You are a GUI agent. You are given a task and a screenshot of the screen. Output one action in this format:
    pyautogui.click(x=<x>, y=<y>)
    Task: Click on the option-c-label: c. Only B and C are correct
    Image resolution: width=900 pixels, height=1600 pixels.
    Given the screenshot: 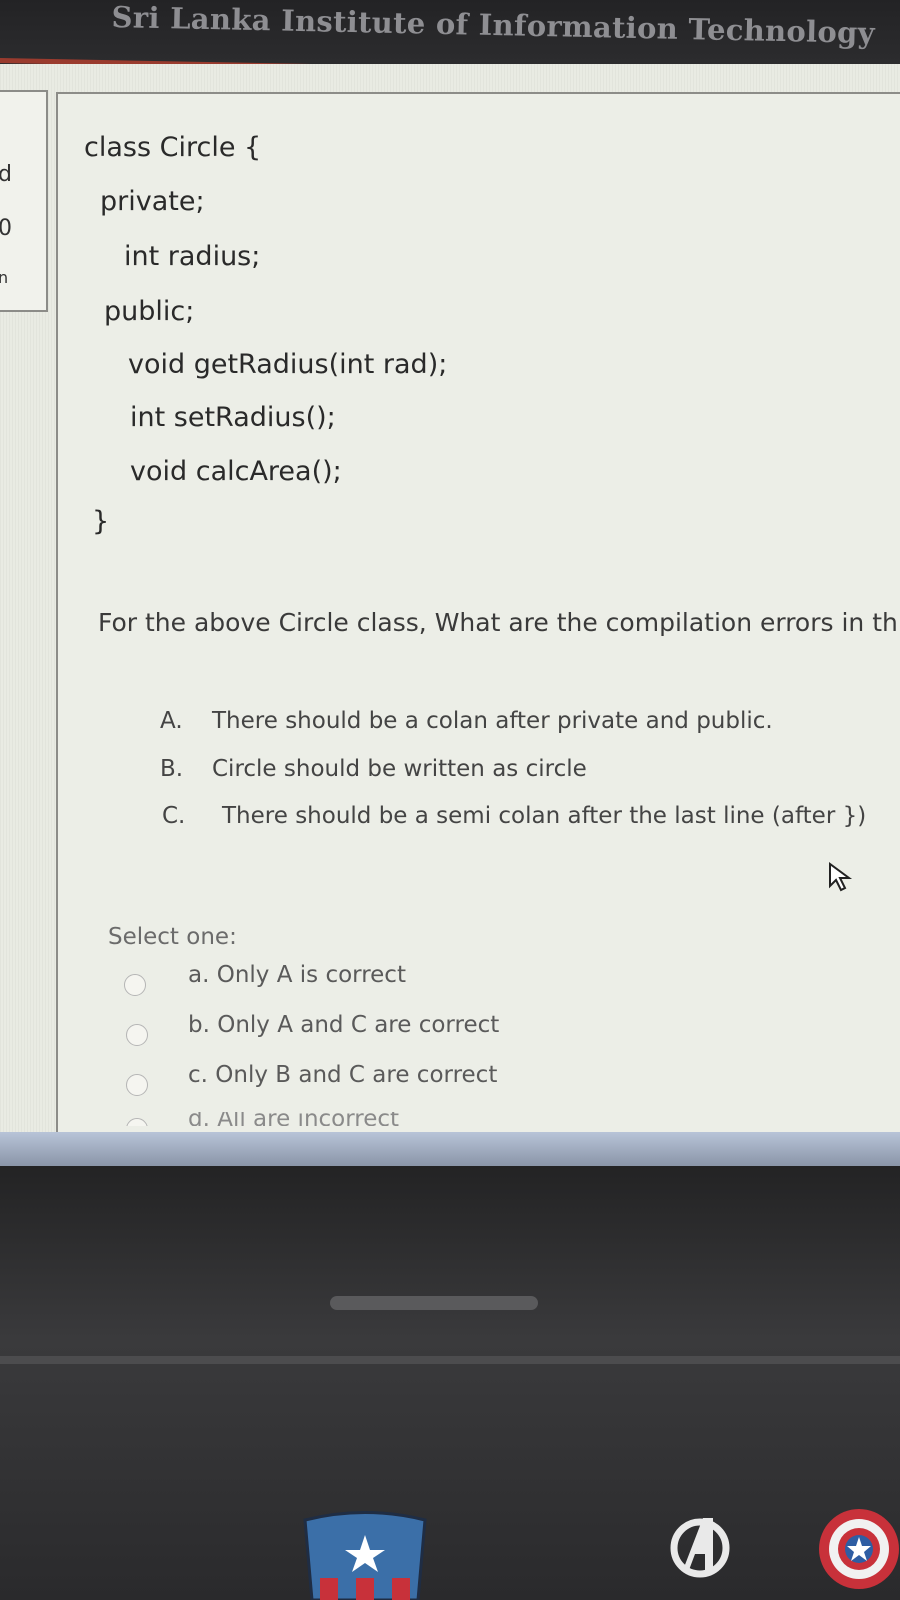 What is the action you would take?
    pyautogui.click(x=342, y=1075)
    